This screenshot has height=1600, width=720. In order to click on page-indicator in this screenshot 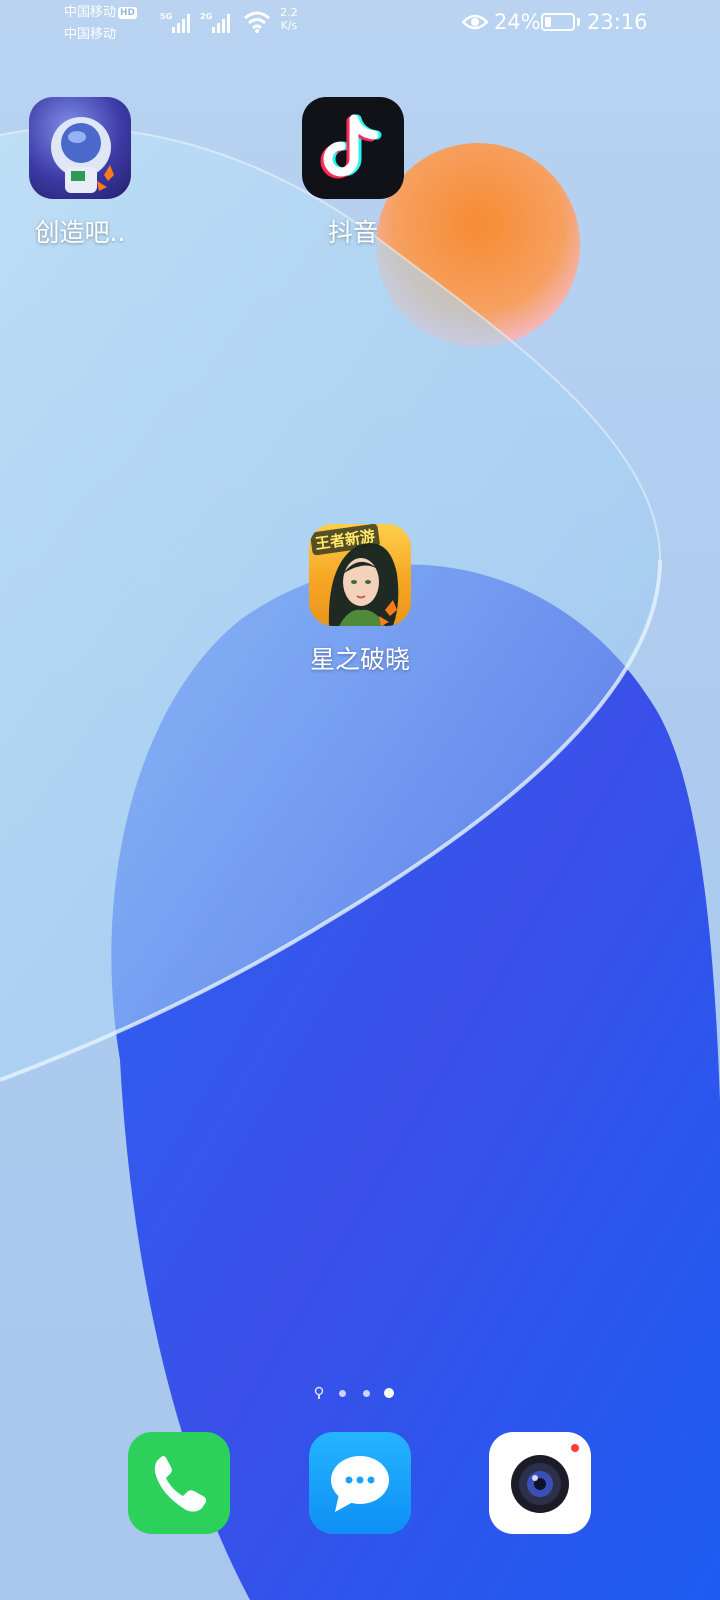, I will do `click(364, 1393)`.